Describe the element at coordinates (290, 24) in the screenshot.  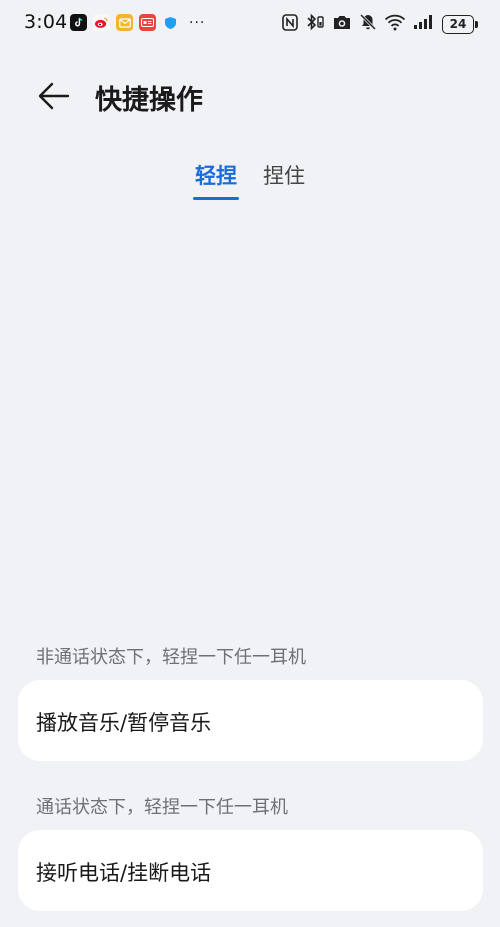
I see `nfc-icon` at that location.